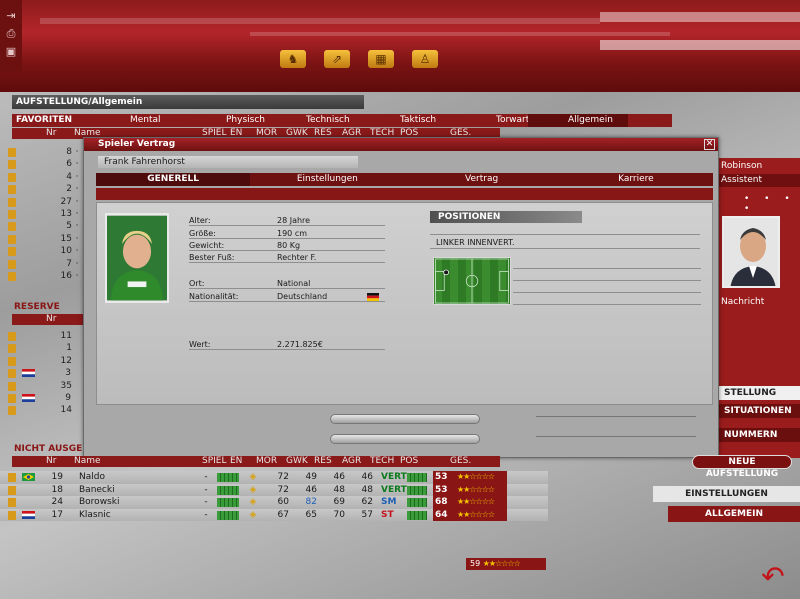 The image size is (800, 599). I want to click on list-item: 14, so click(42, 410).